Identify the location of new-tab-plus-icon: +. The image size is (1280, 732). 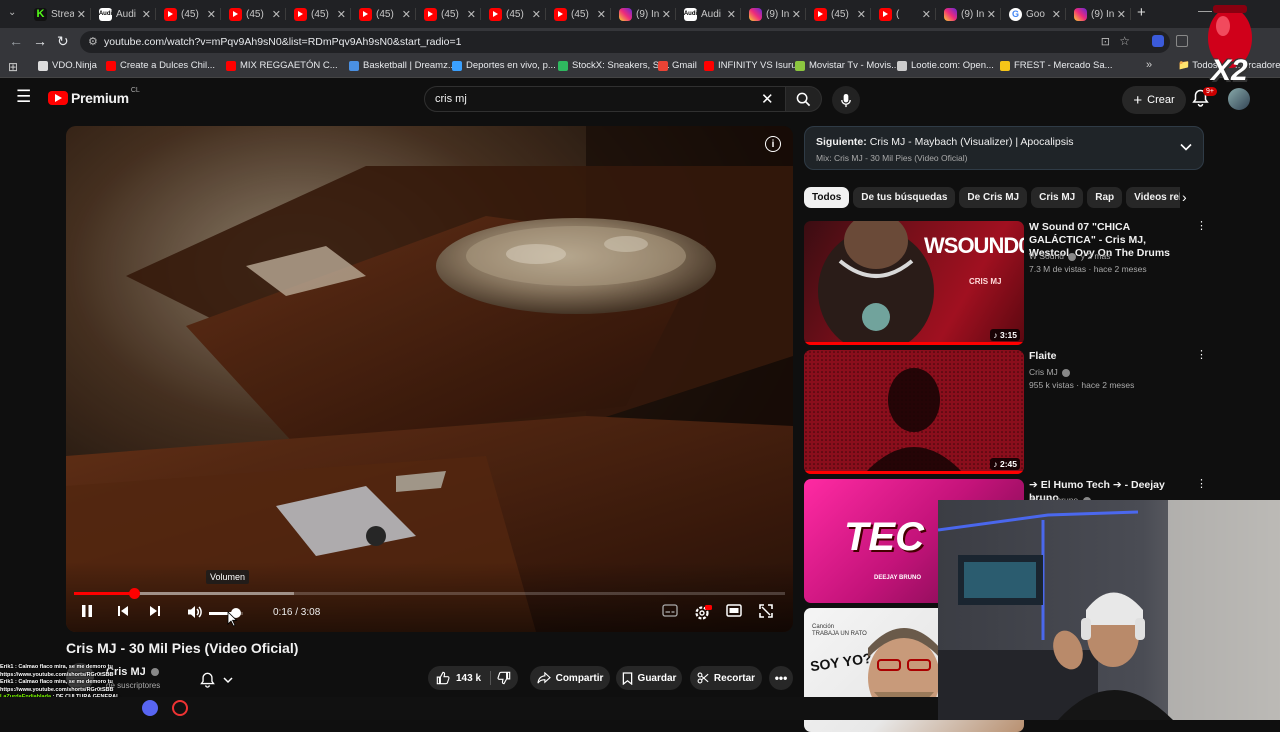
(1141, 12).